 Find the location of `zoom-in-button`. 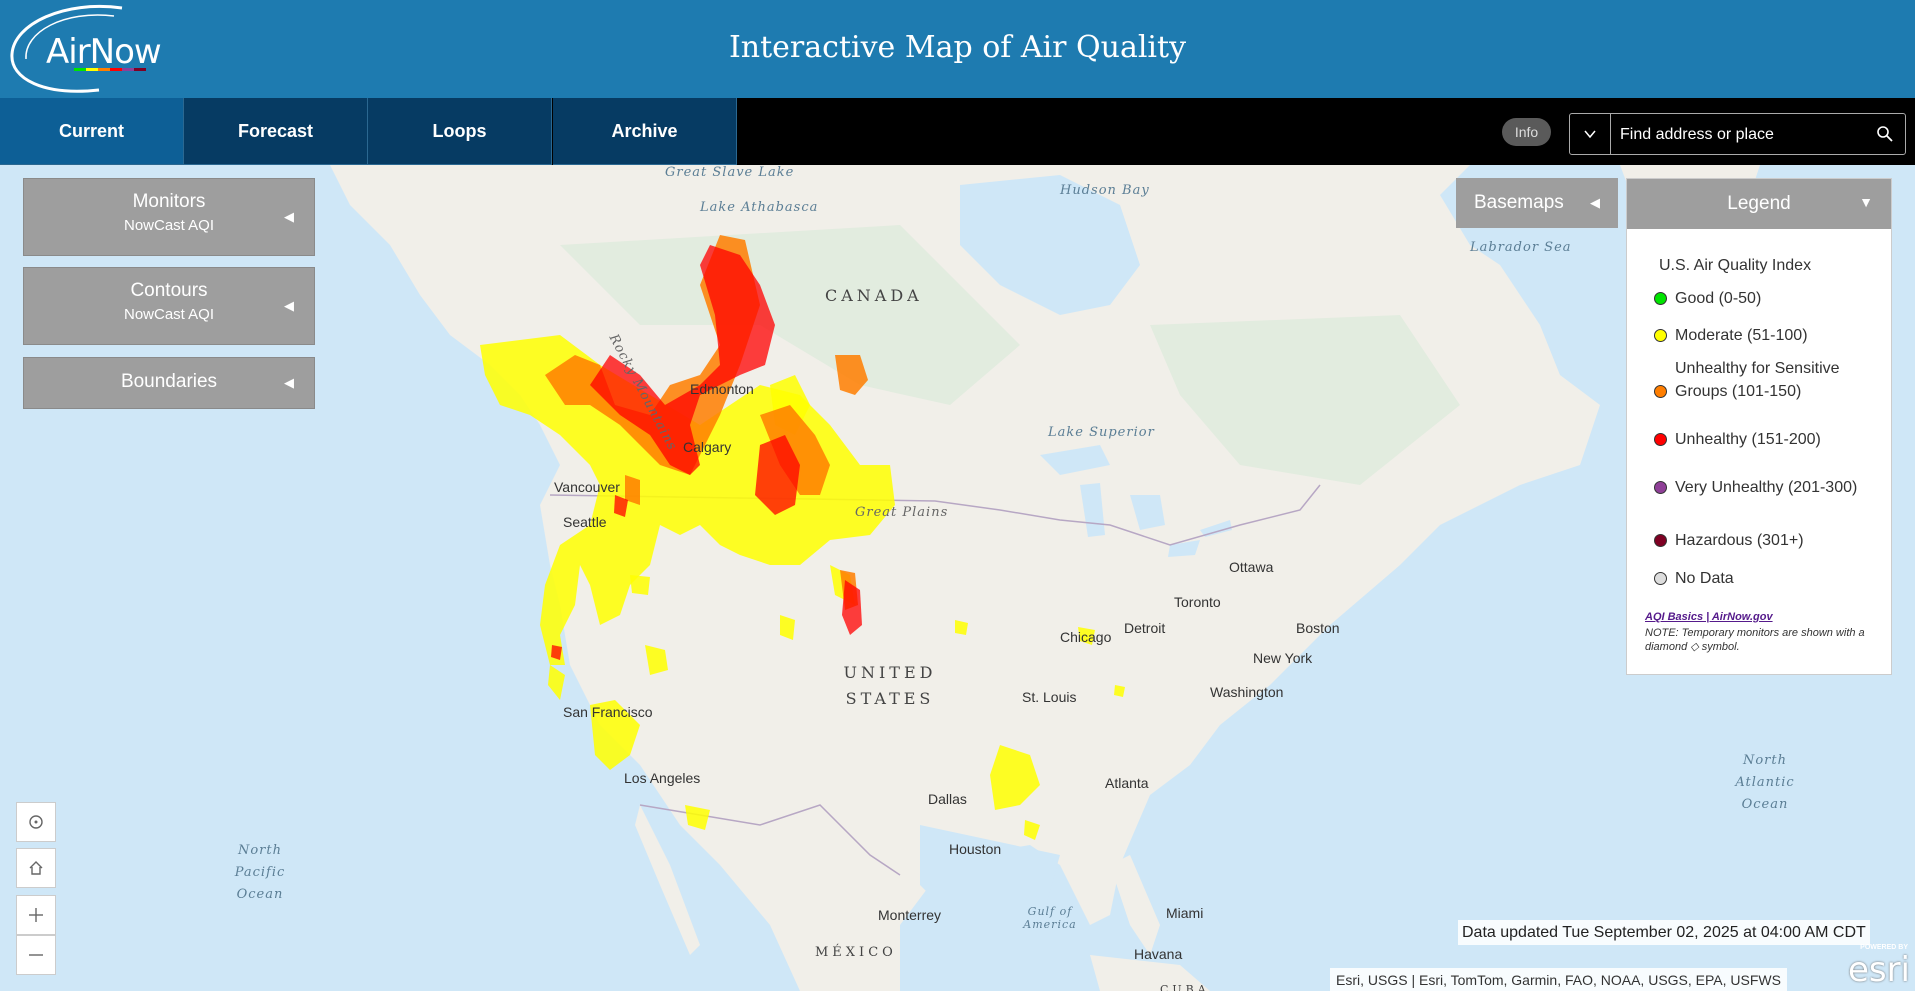

zoom-in-button is located at coordinates (36, 915).